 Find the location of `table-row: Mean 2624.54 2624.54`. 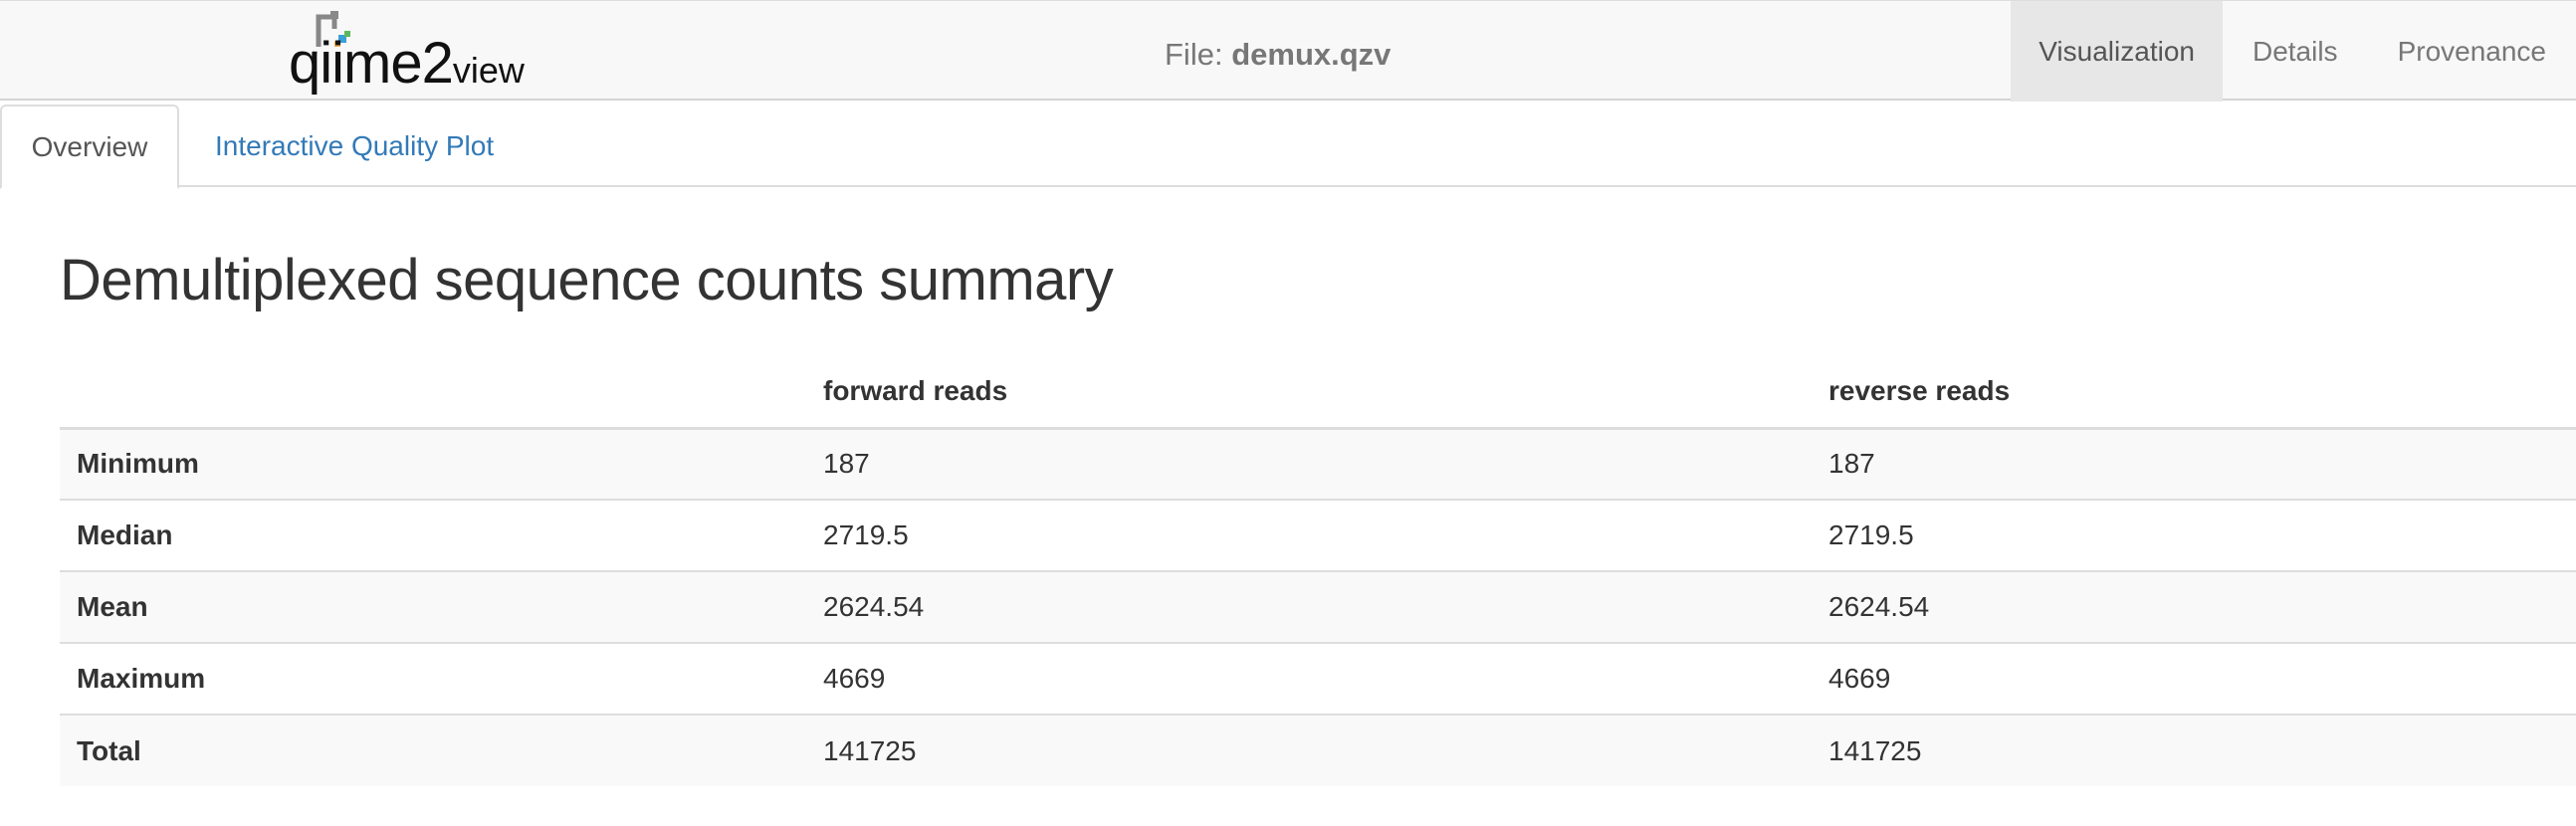

table-row: Mean 2624.54 2624.54 is located at coordinates (1318, 606).